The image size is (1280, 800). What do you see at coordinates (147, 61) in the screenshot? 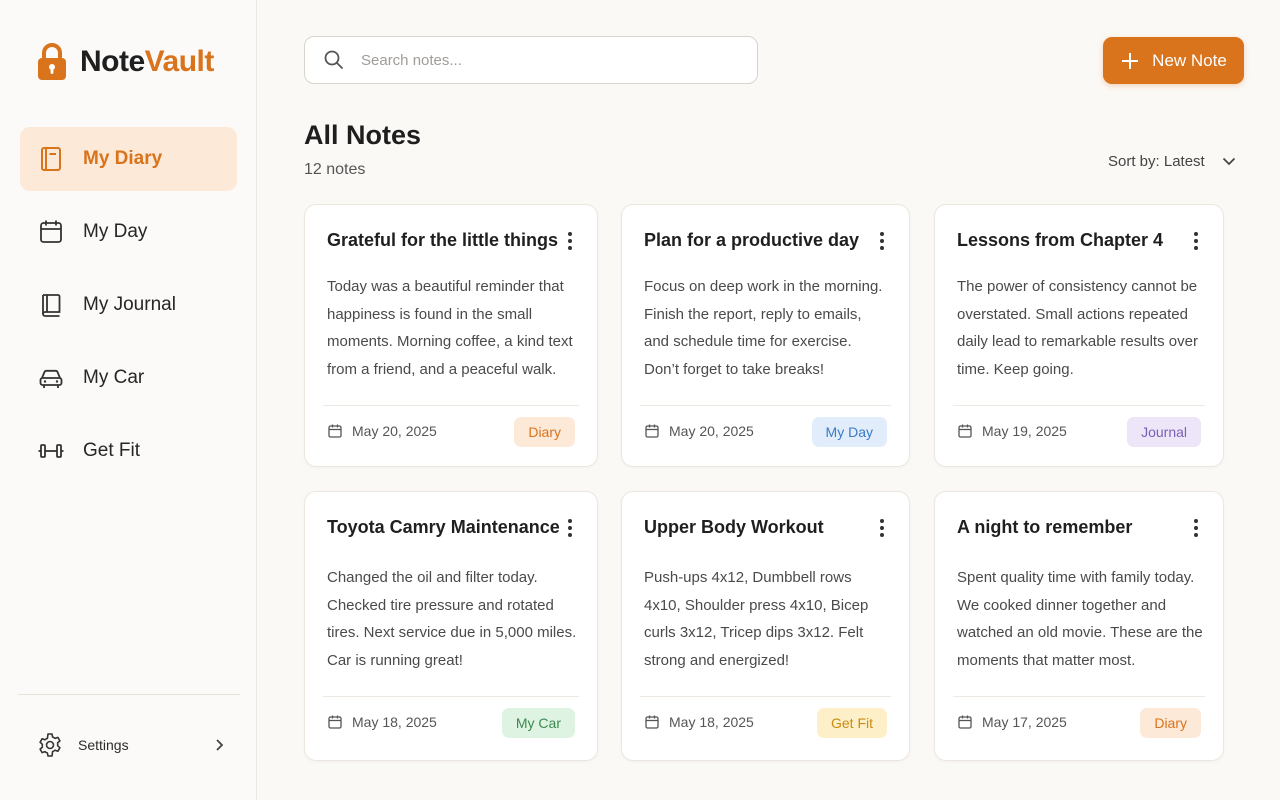
I see `app-name: NoteVault` at bounding box center [147, 61].